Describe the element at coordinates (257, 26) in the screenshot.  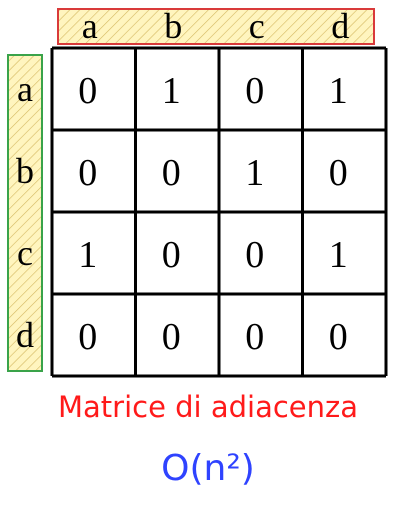
I see `column-label: c` at that location.